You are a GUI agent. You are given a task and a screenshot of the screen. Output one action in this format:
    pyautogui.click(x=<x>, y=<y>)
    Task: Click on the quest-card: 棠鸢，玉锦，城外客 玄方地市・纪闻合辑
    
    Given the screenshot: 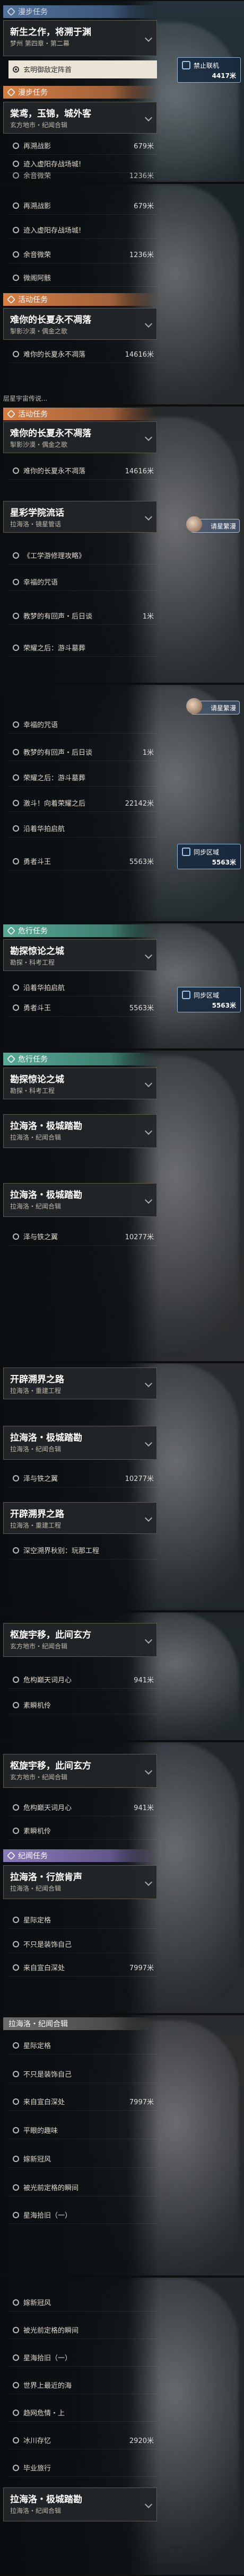 What is the action you would take?
    pyautogui.click(x=80, y=118)
    